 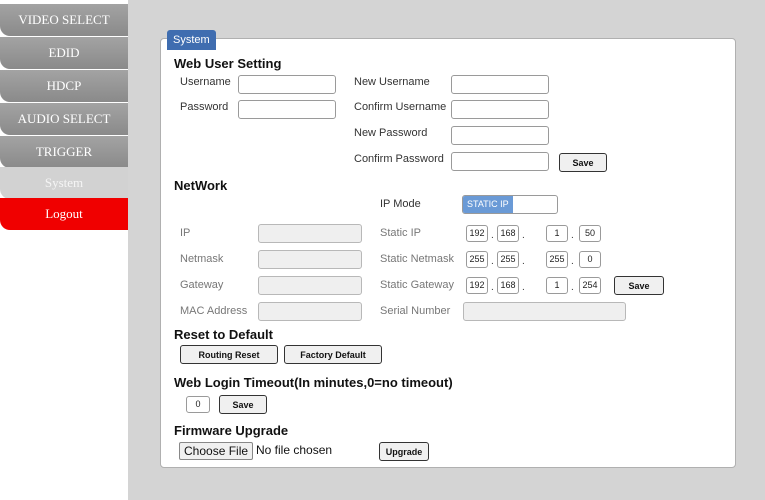 What do you see at coordinates (500, 109) in the screenshot?
I see `confirm-username-input` at bounding box center [500, 109].